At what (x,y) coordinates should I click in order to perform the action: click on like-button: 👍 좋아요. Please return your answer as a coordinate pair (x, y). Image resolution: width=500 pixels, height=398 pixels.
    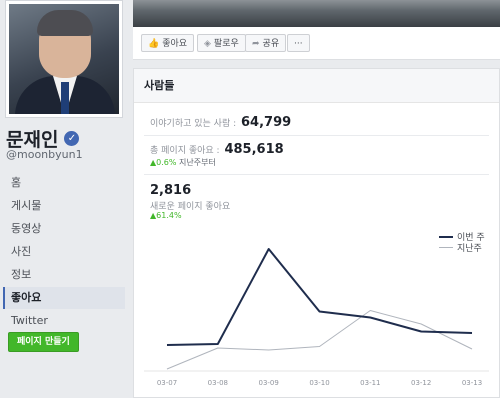
    Looking at the image, I should click on (168, 43).